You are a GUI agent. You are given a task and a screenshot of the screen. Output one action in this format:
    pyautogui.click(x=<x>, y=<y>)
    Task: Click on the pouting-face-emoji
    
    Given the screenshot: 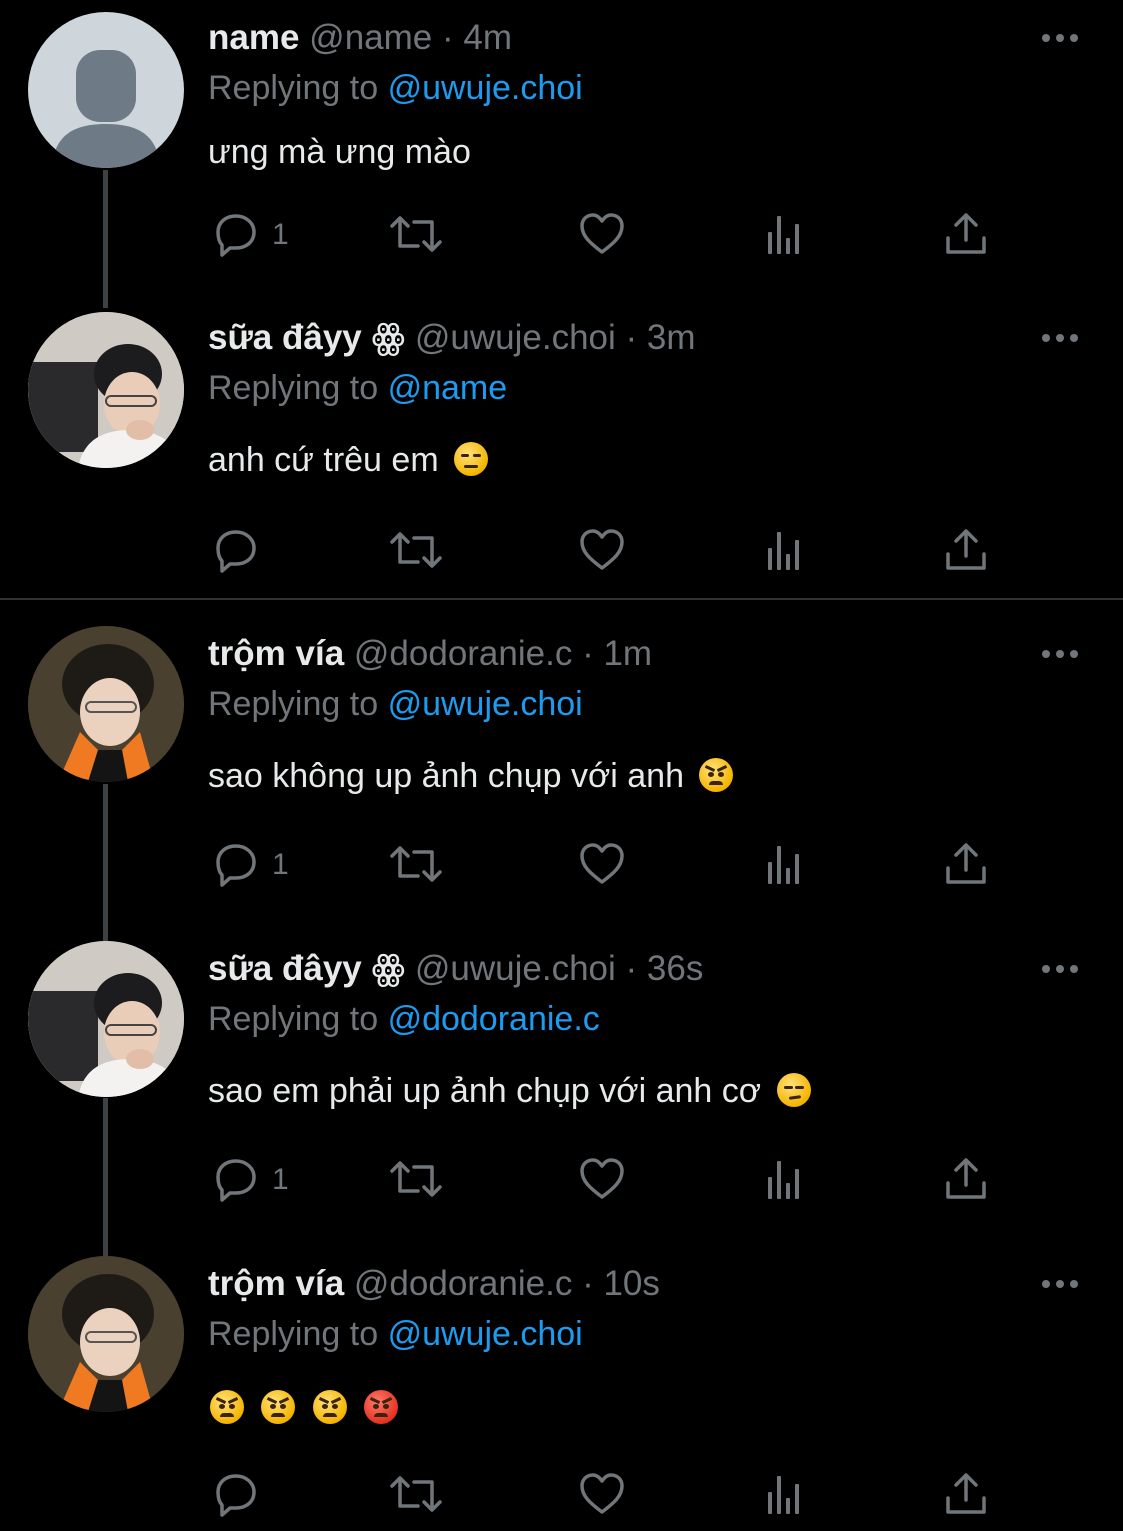 What is the action you would take?
    pyautogui.click(x=381, y=1407)
    